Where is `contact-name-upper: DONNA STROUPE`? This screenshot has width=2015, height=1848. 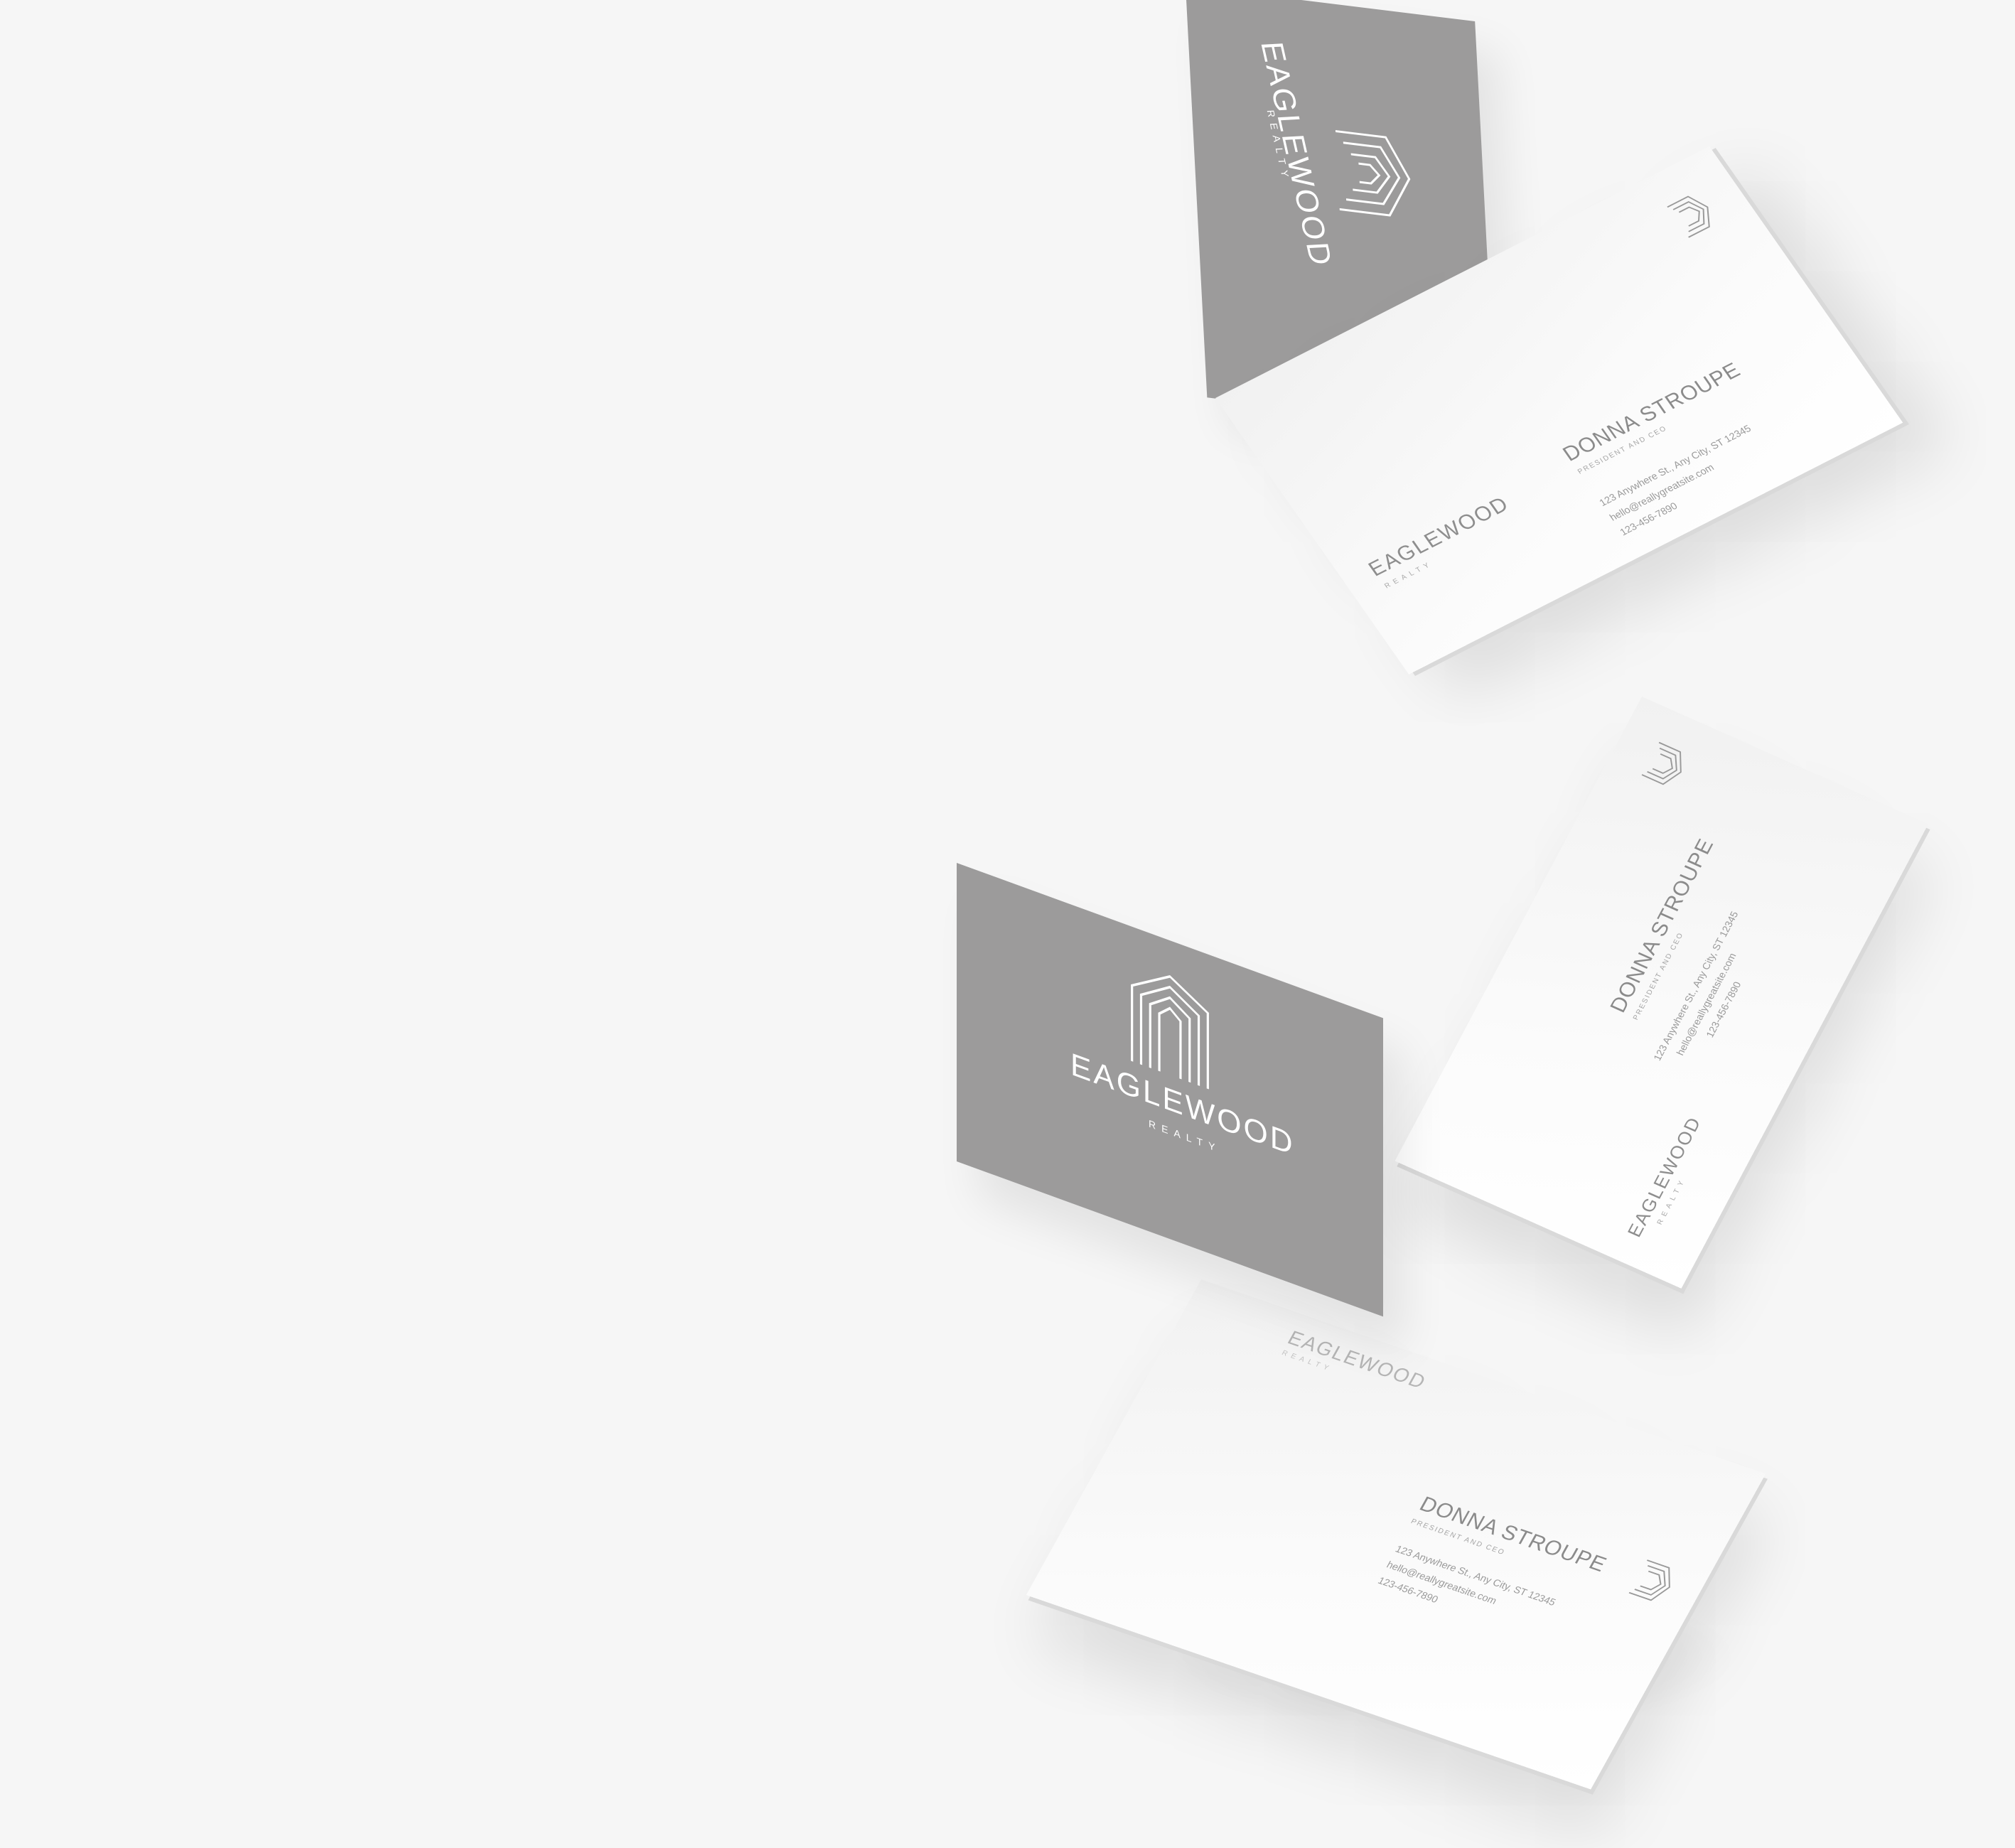 contact-name-upper: DONNA STROUPE is located at coordinates (1652, 412).